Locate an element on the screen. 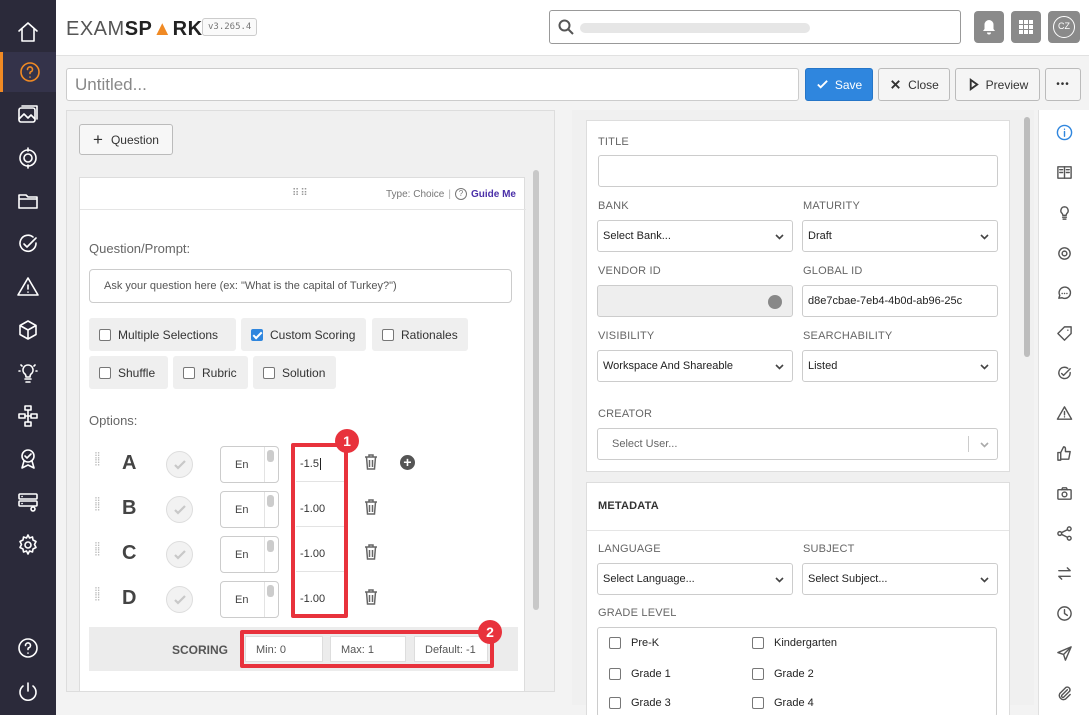  apps-button is located at coordinates (1026, 27).